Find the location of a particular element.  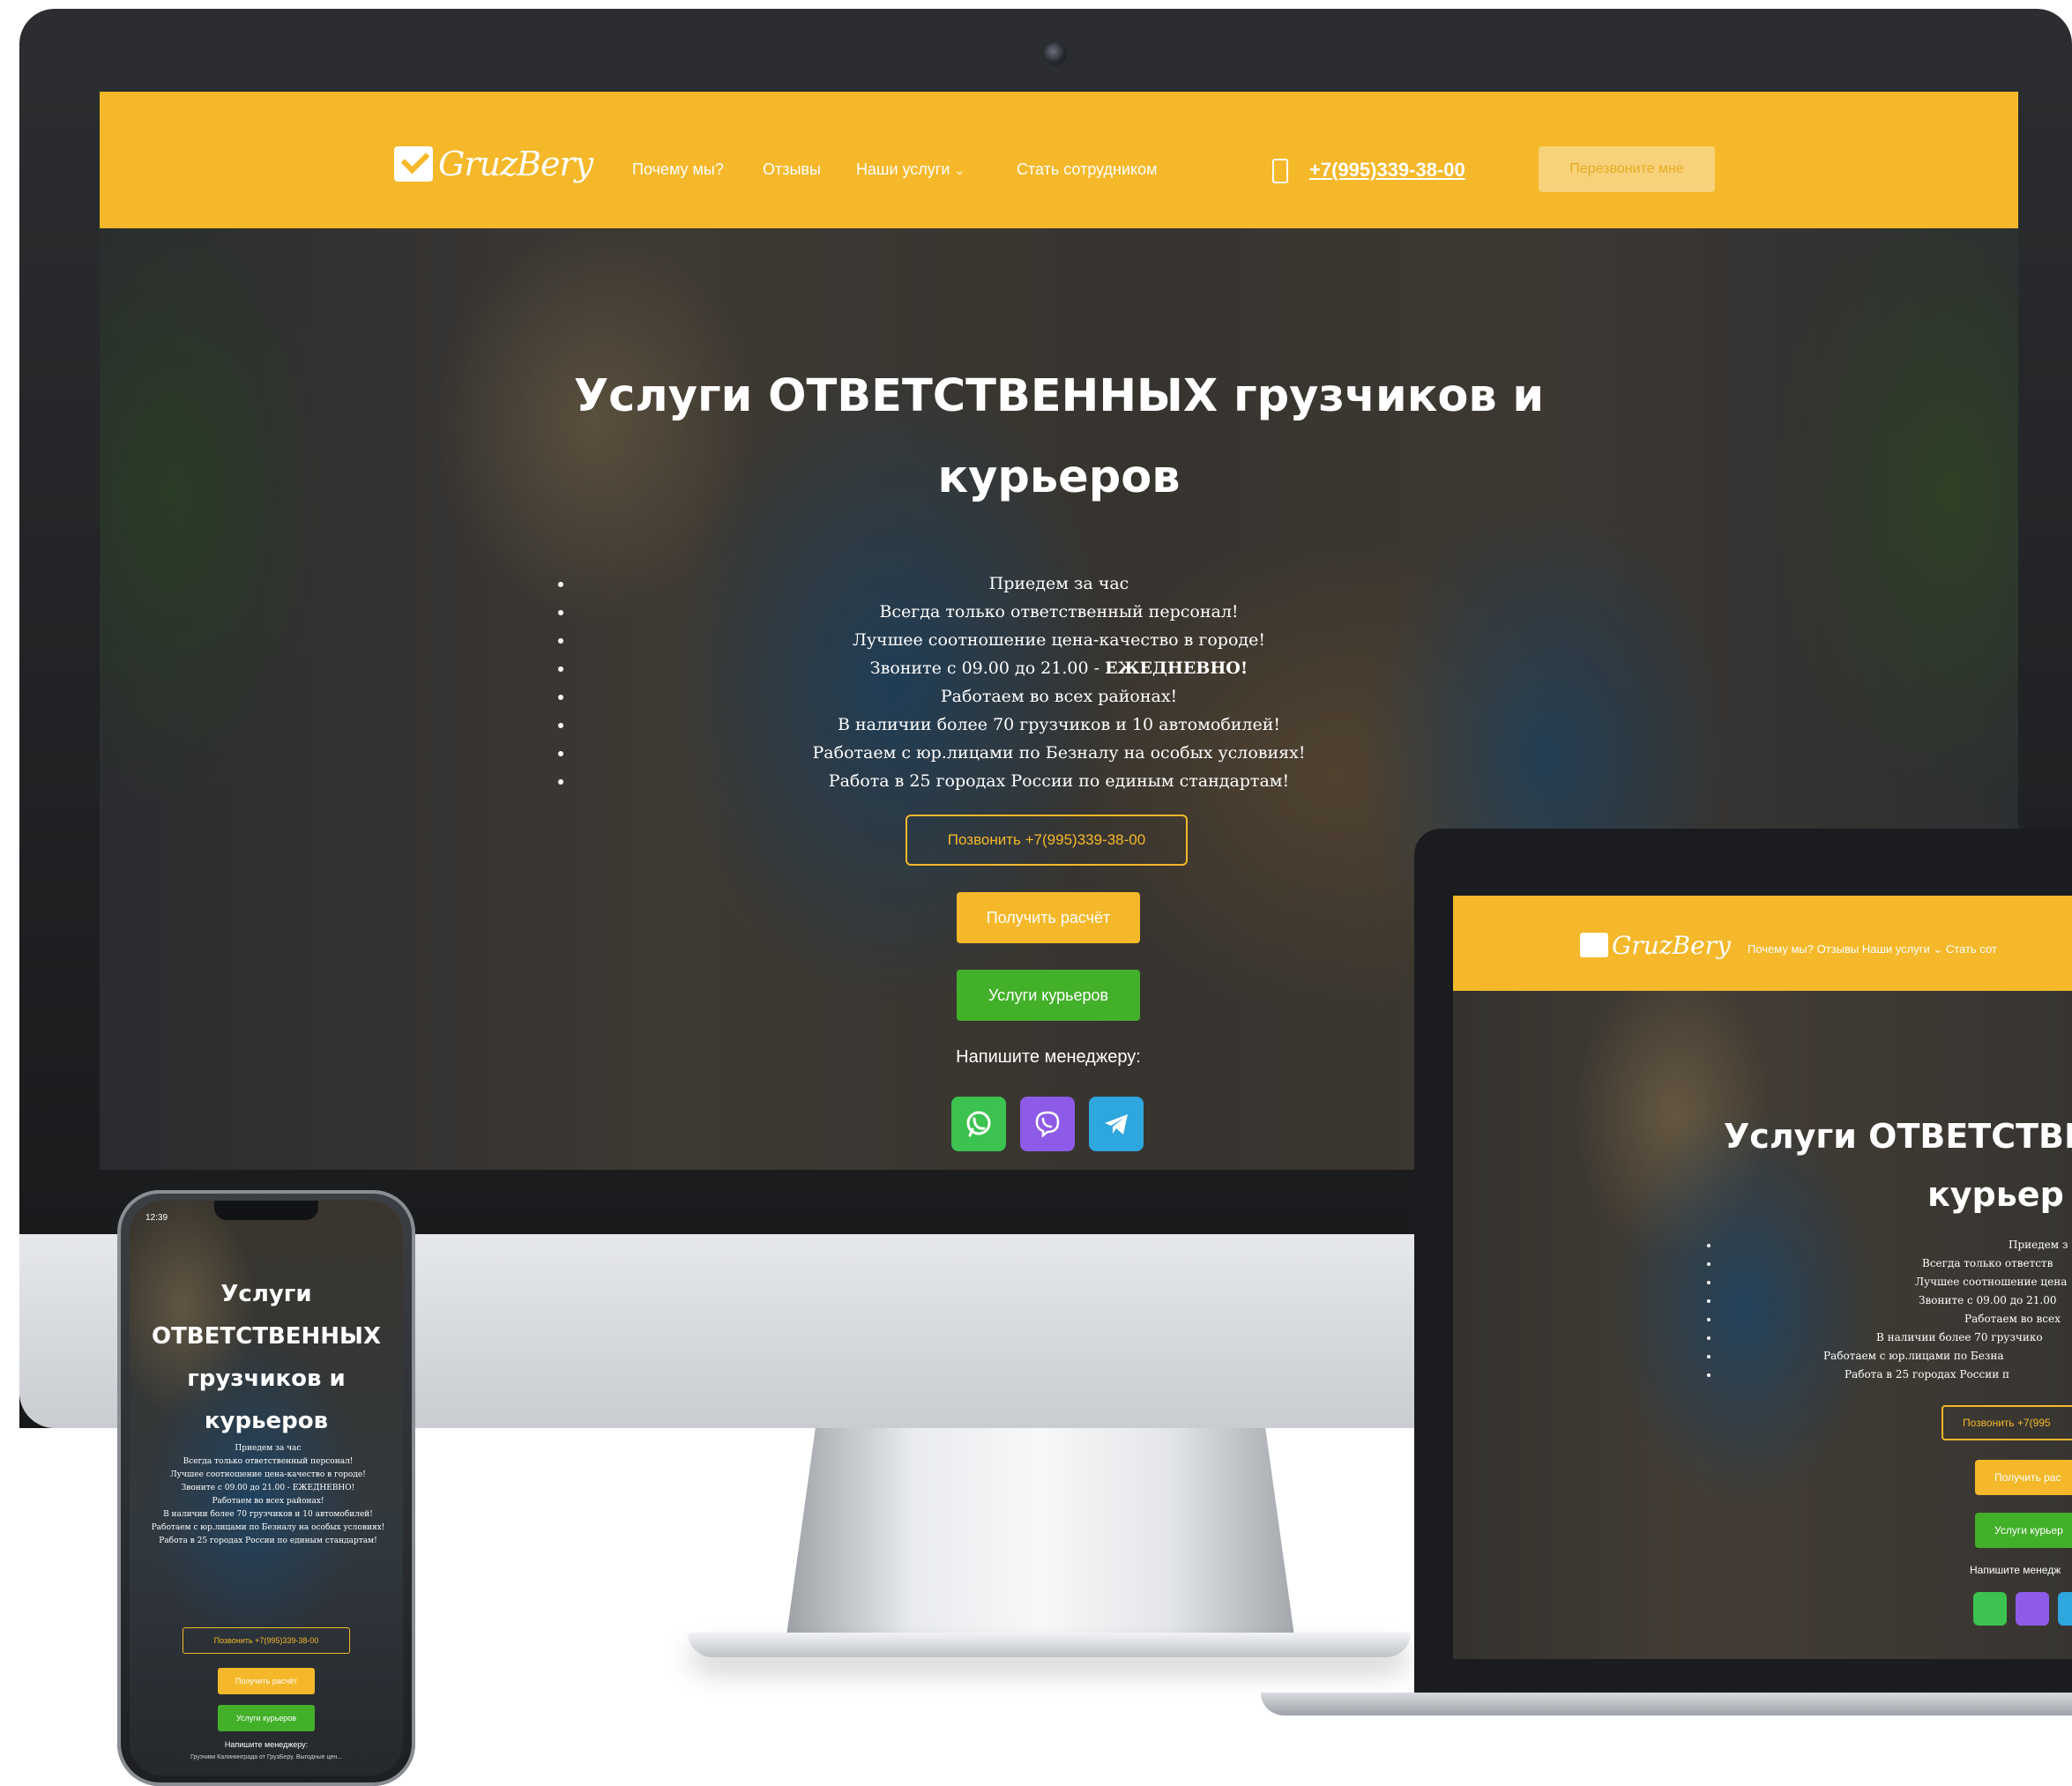

nav-link-services-label: Наши услуги is located at coordinates (903, 169).